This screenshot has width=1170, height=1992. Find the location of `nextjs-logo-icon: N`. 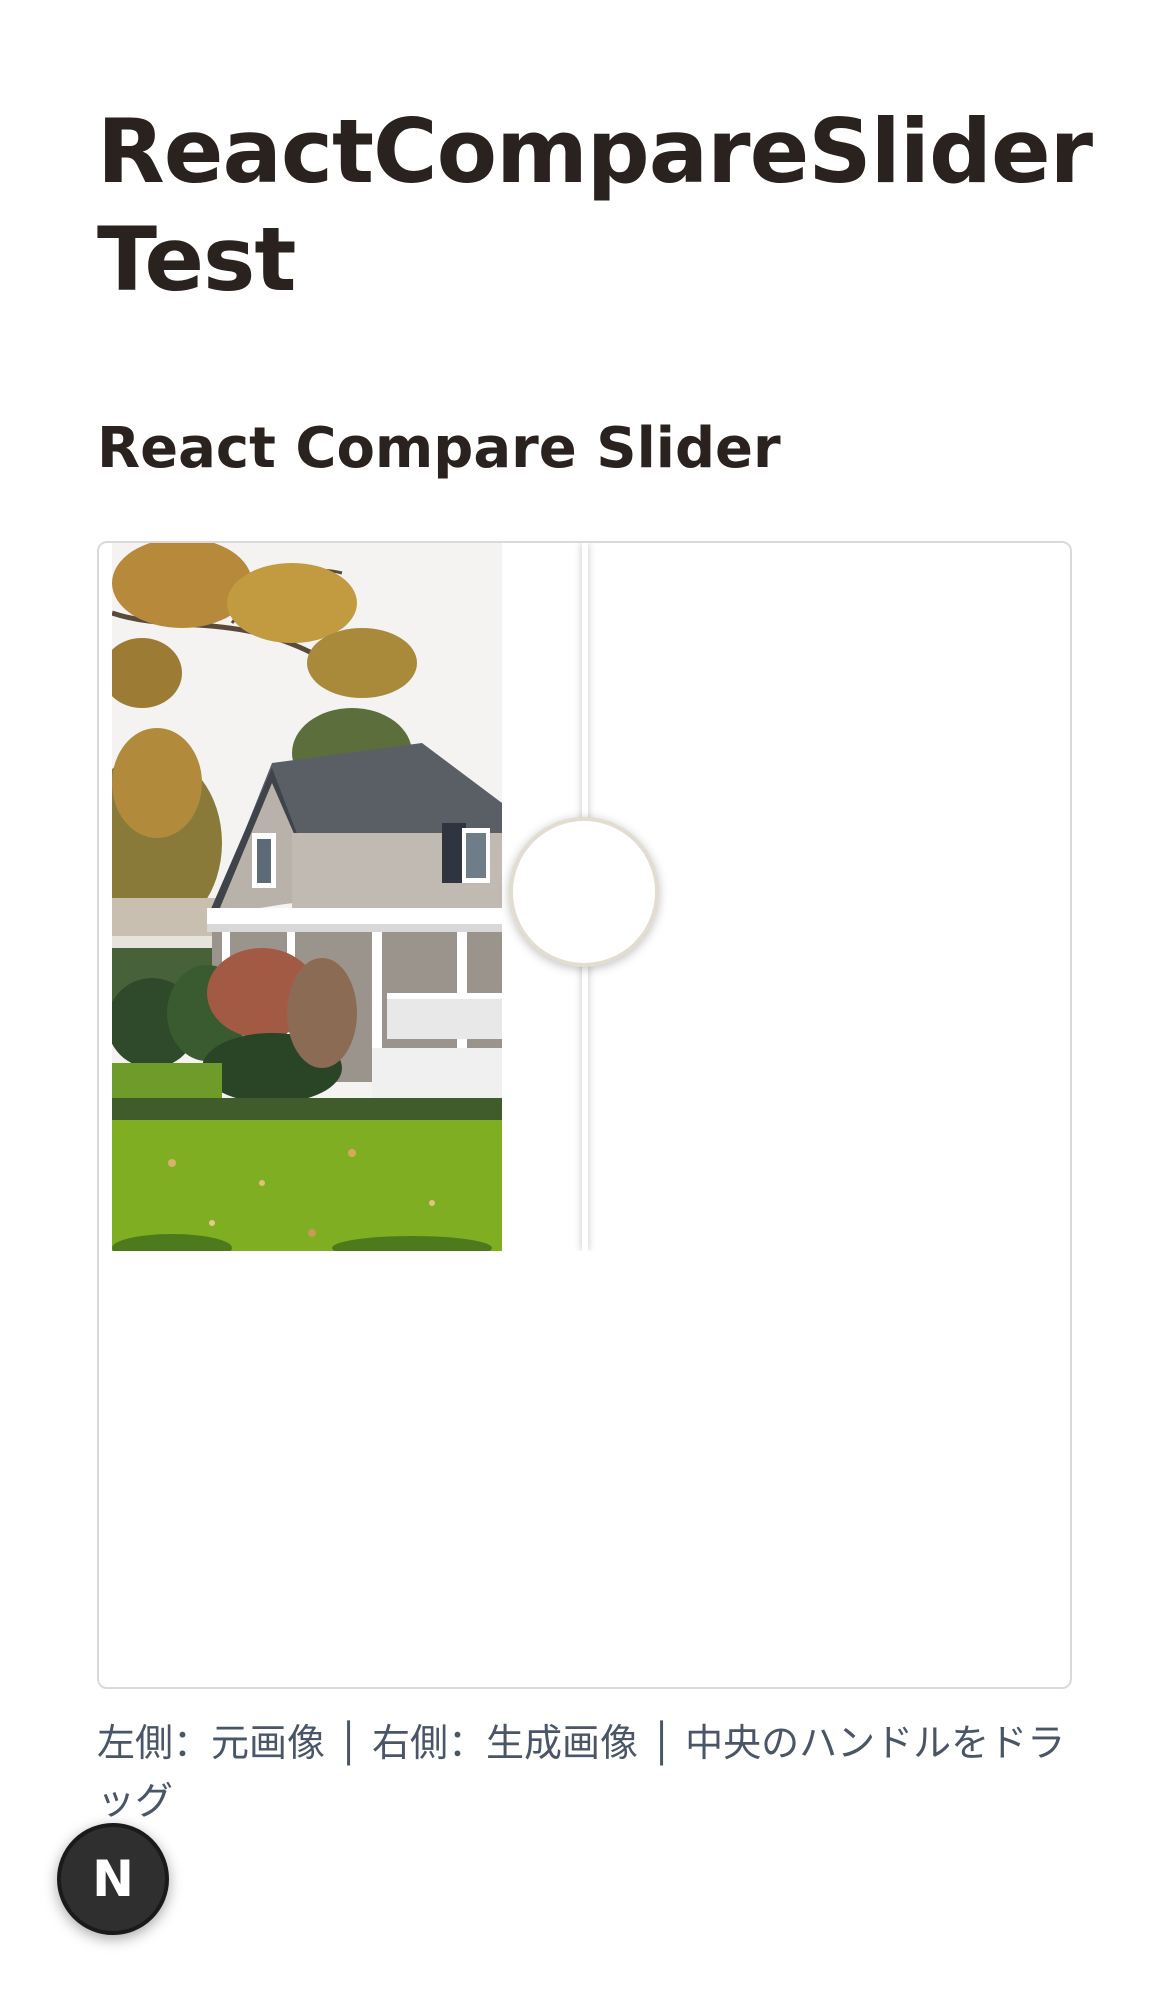

nextjs-logo-icon: N is located at coordinates (113, 1879).